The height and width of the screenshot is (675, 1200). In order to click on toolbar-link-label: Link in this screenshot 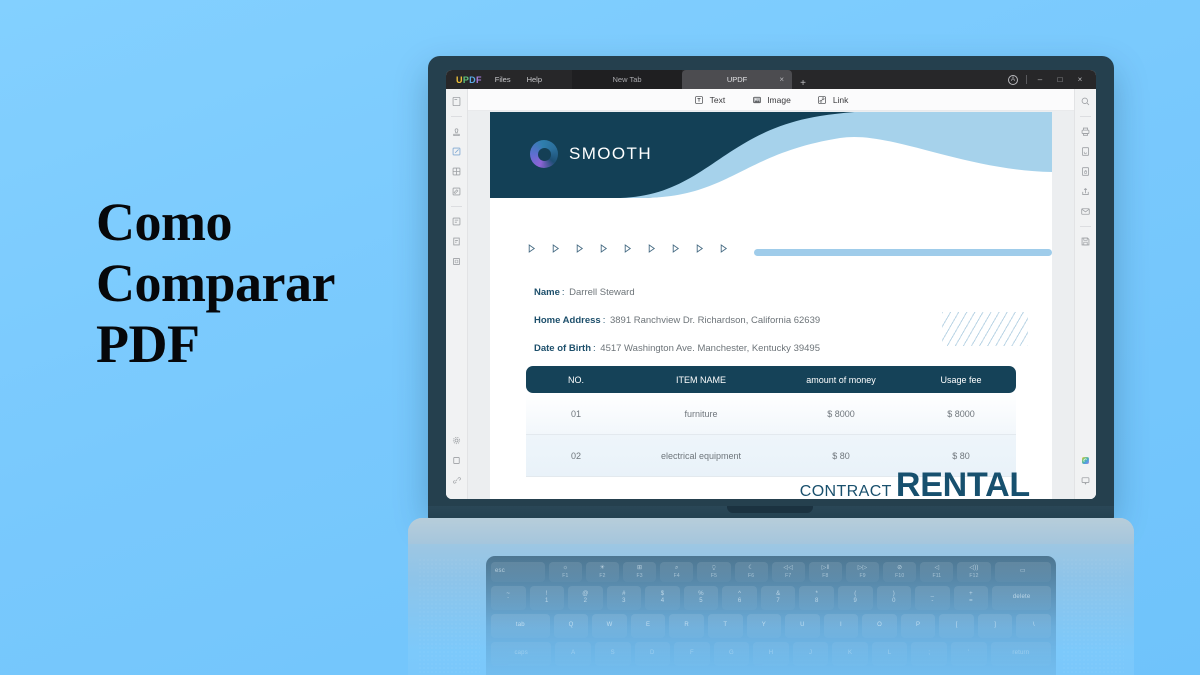, I will do `click(840, 99)`.